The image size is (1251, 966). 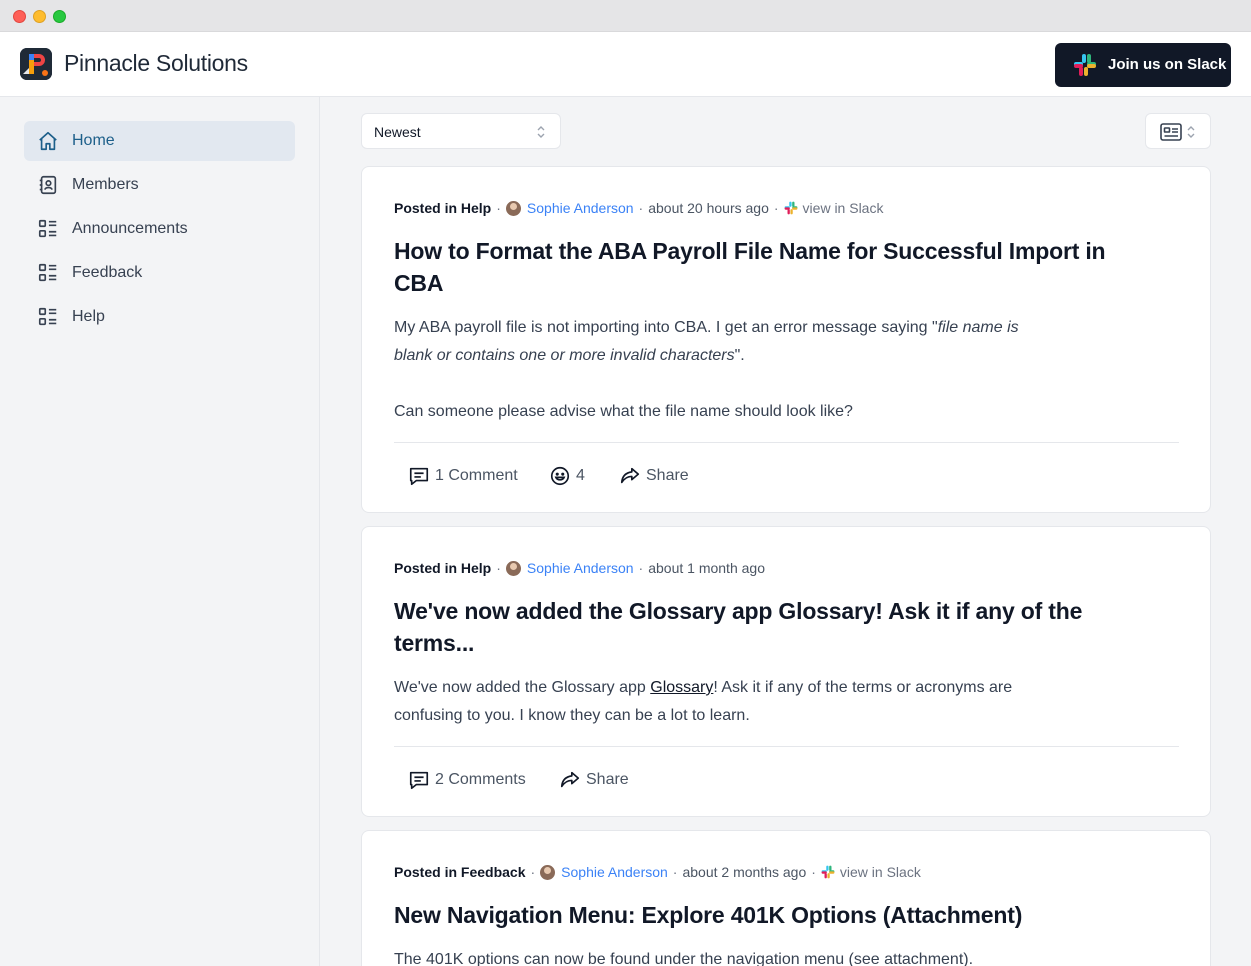 What do you see at coordinates (105, 184) in the screenshot?
I see `sidebar-item-label: Members` at bounding box center [105, 184].